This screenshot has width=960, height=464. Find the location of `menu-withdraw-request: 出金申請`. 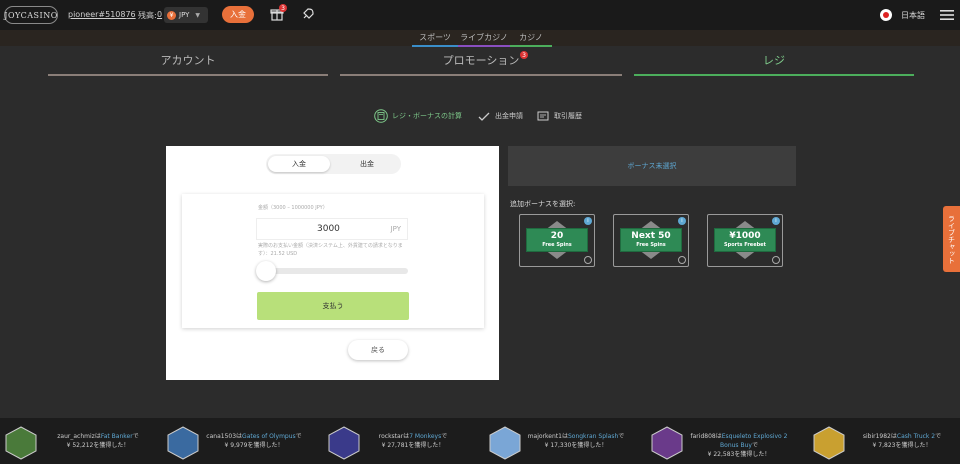

menu-withdraw-request: 出金申請 is located at coordinates (500, 116).